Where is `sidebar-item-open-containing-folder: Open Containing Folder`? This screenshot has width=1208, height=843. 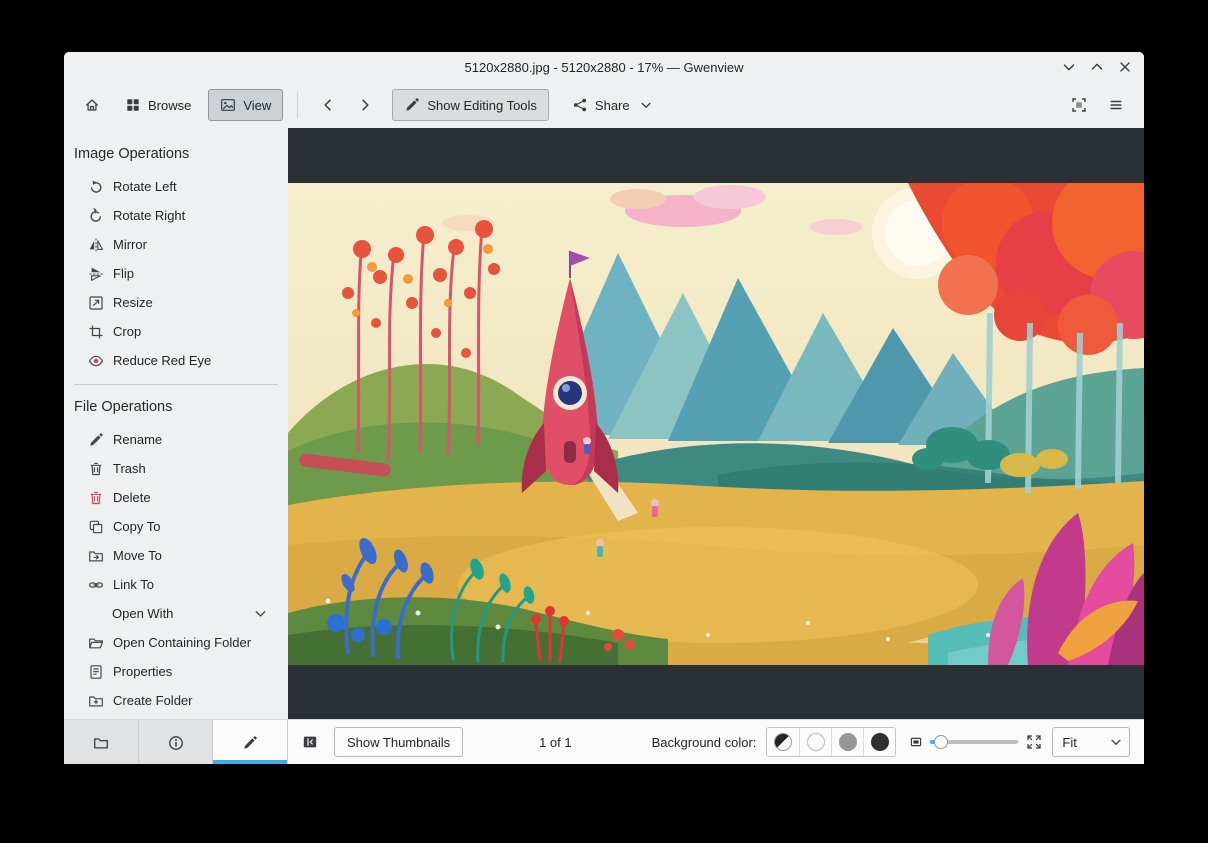 sidebar-item-open-containing-folder: Open Containing Folder is located at coordinates (176, 642).